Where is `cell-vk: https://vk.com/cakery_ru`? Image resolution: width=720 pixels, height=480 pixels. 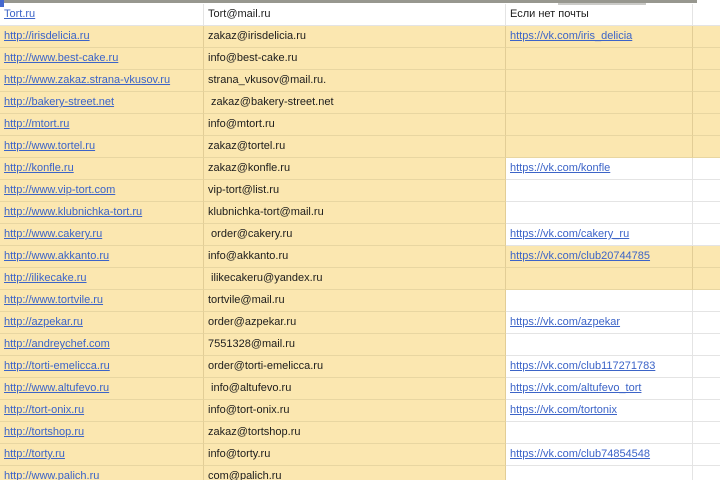 cell-vk: https://vk.com/cakery_ru is located at coordinates (599, 235).